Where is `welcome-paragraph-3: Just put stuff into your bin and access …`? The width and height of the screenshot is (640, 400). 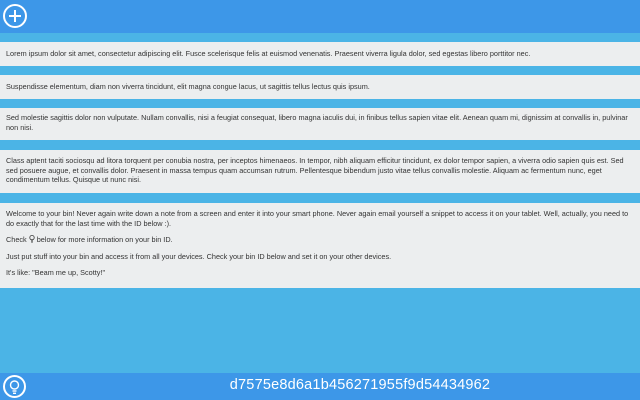
welcome-paragraph-3: Just put stuff into your bin and access … is located at coordinates (199, 256).